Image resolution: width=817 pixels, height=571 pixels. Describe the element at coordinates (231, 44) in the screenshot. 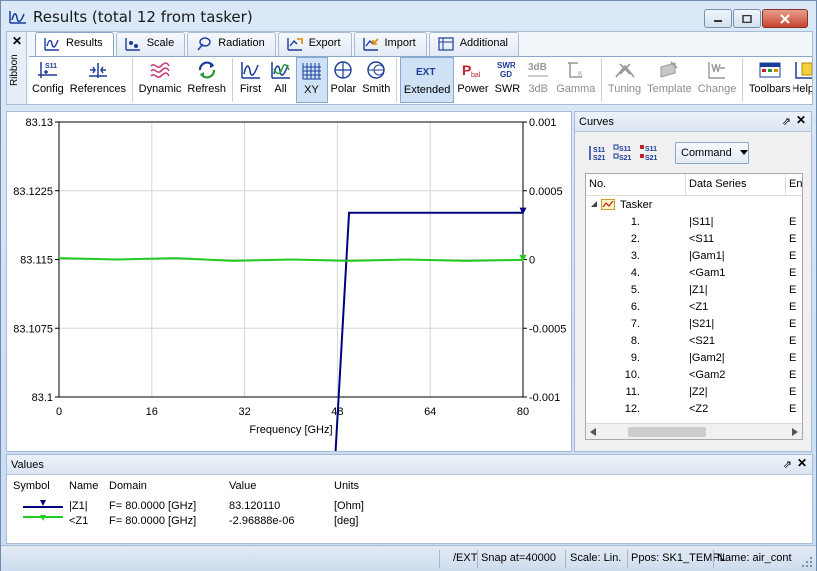

I see `tab-radiation: Radiation` at that location.